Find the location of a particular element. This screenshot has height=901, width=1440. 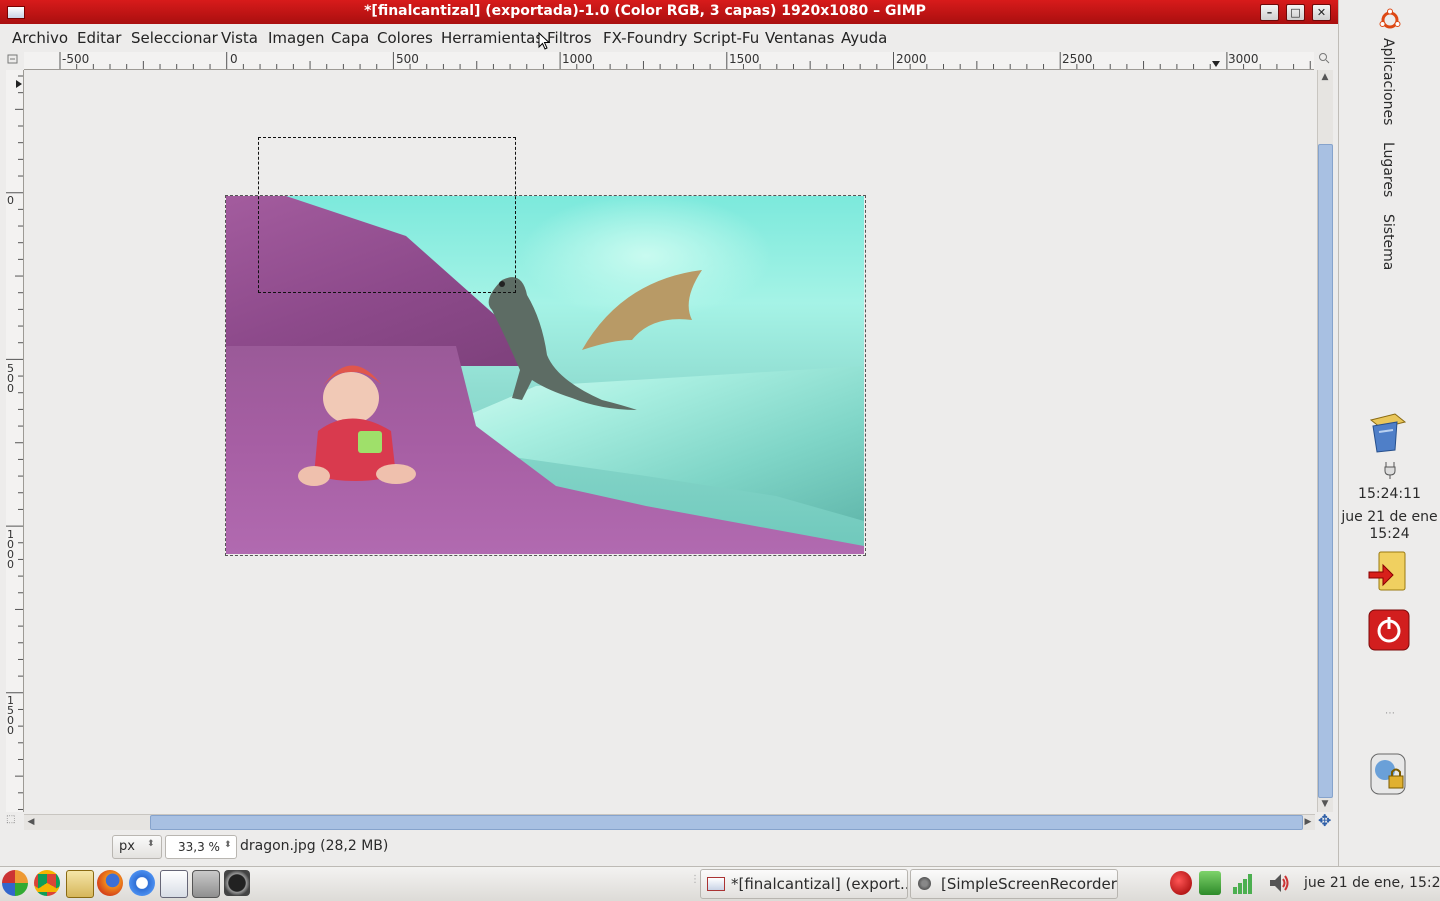

menu-capa: Capa is located at coordinates (350, 38).